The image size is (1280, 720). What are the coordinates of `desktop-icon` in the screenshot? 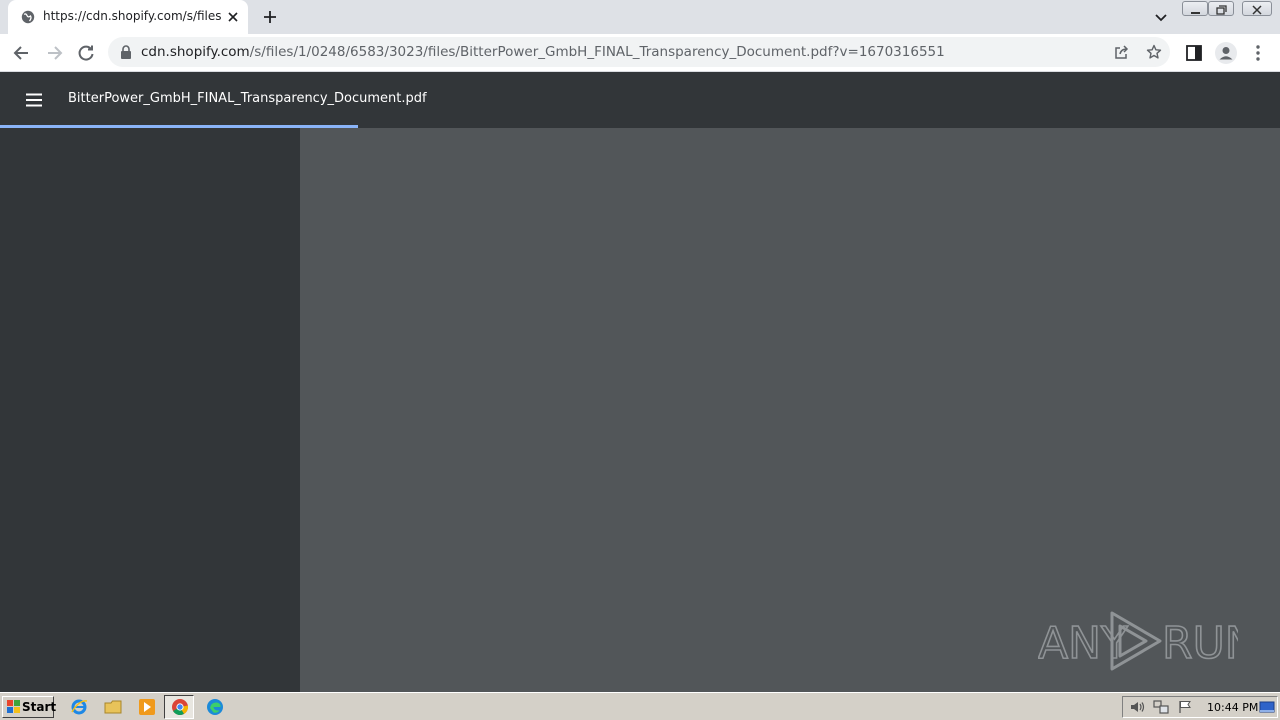 It's located at (1267, 707).